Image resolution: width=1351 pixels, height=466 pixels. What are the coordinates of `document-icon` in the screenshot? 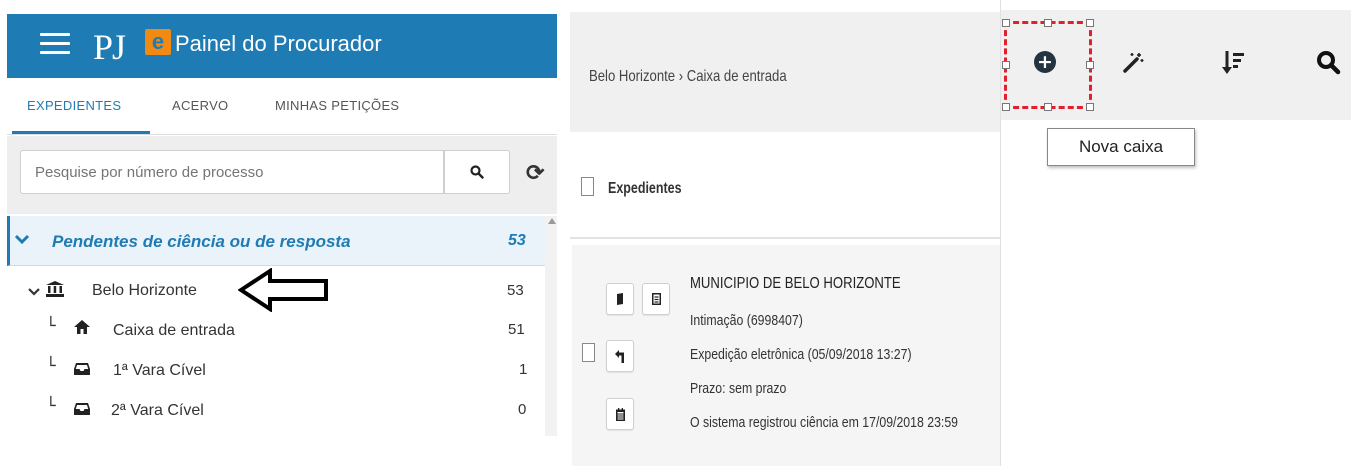 It's located at (620, 299).